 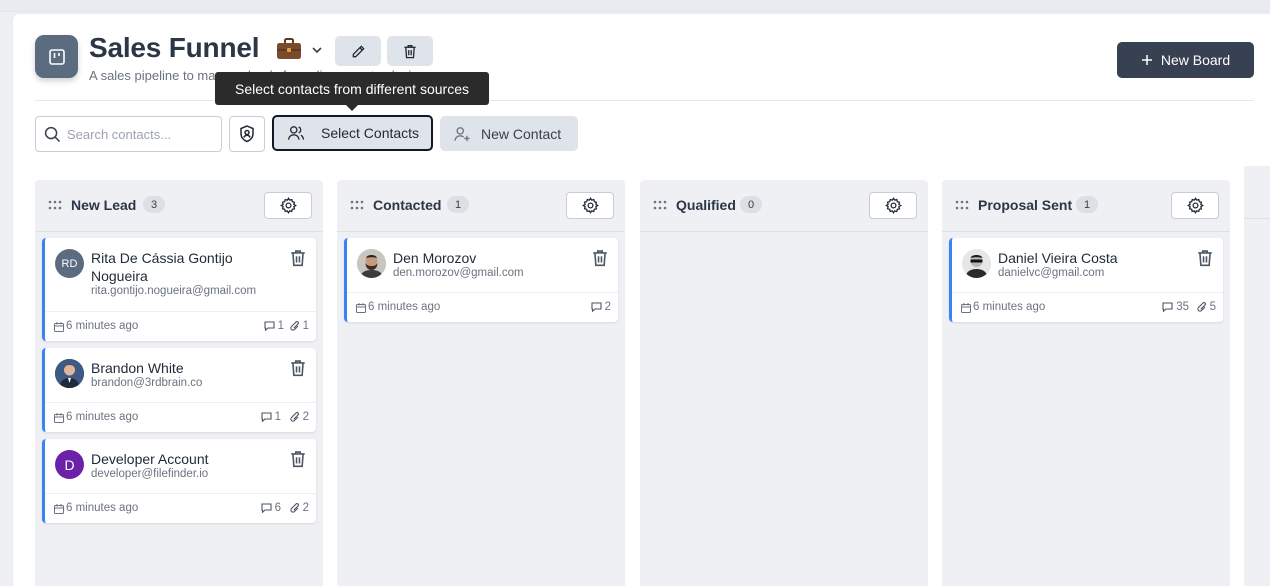 I want to click on new-board-button: New Board, so click(x=1185, y=60).